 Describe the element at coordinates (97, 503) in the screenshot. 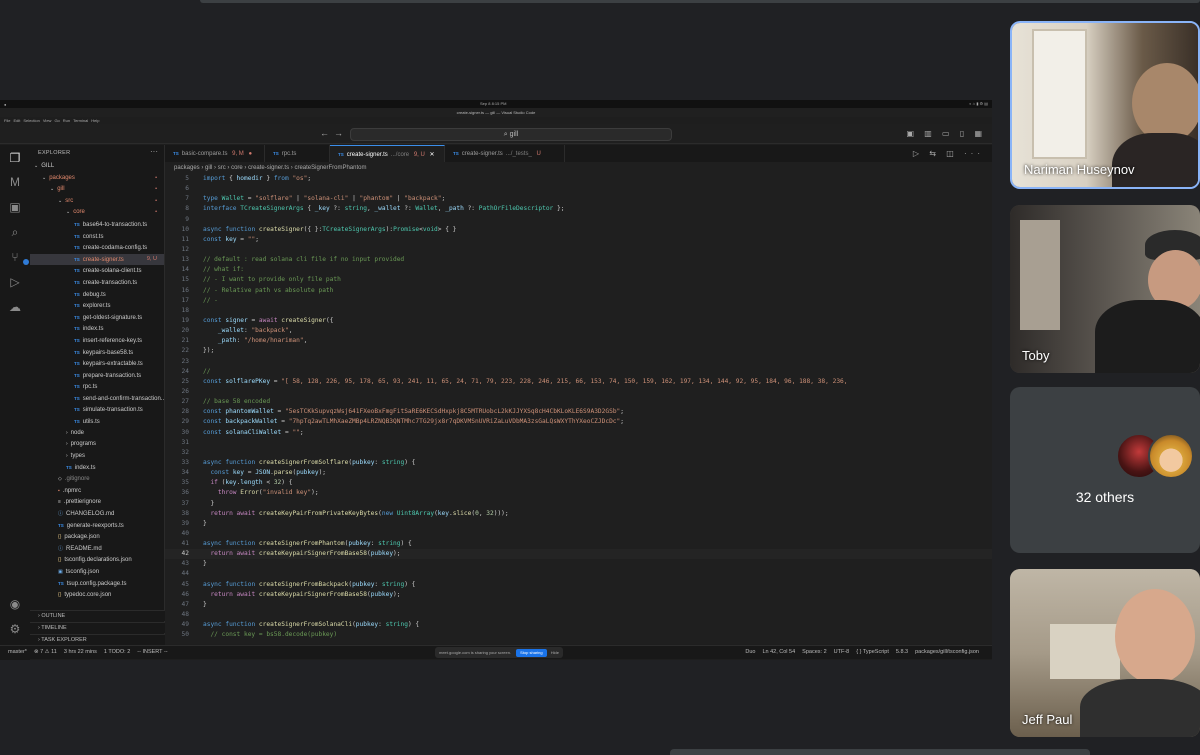

I see `file-item: ≡ .prettierignore` at that location.